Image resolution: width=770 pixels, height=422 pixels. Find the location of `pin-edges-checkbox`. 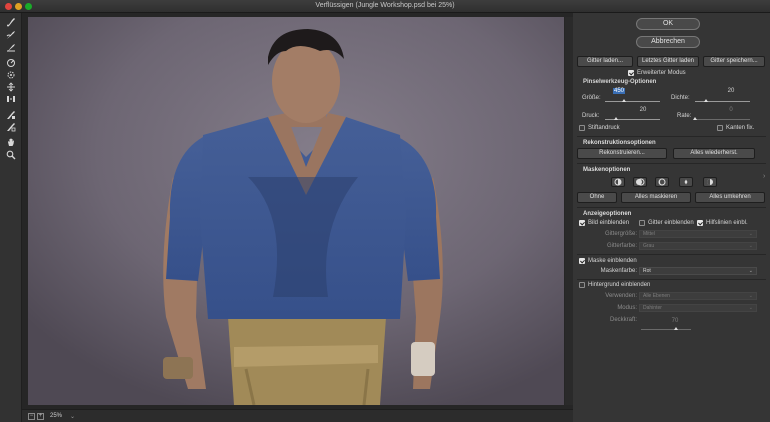

pin-edges-checkbox is located at coordinates (720, 128).